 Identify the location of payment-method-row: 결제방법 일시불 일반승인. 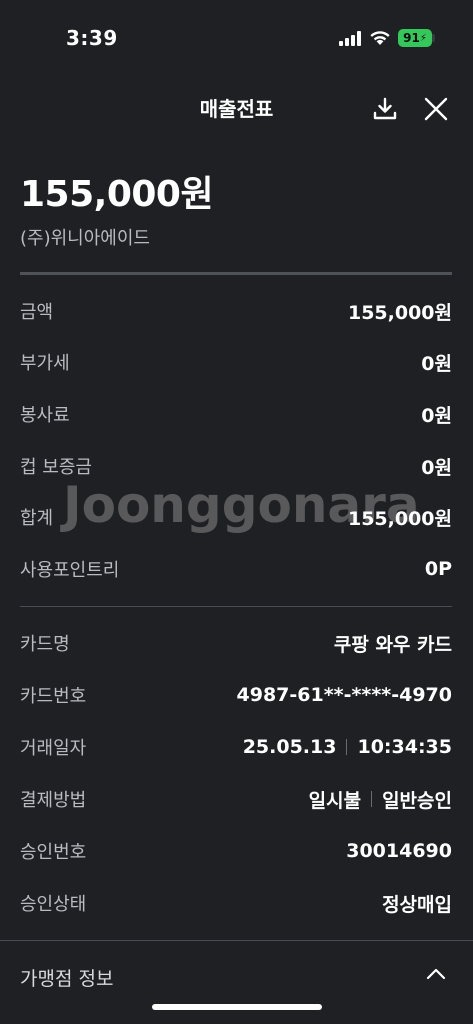
(236, 799).